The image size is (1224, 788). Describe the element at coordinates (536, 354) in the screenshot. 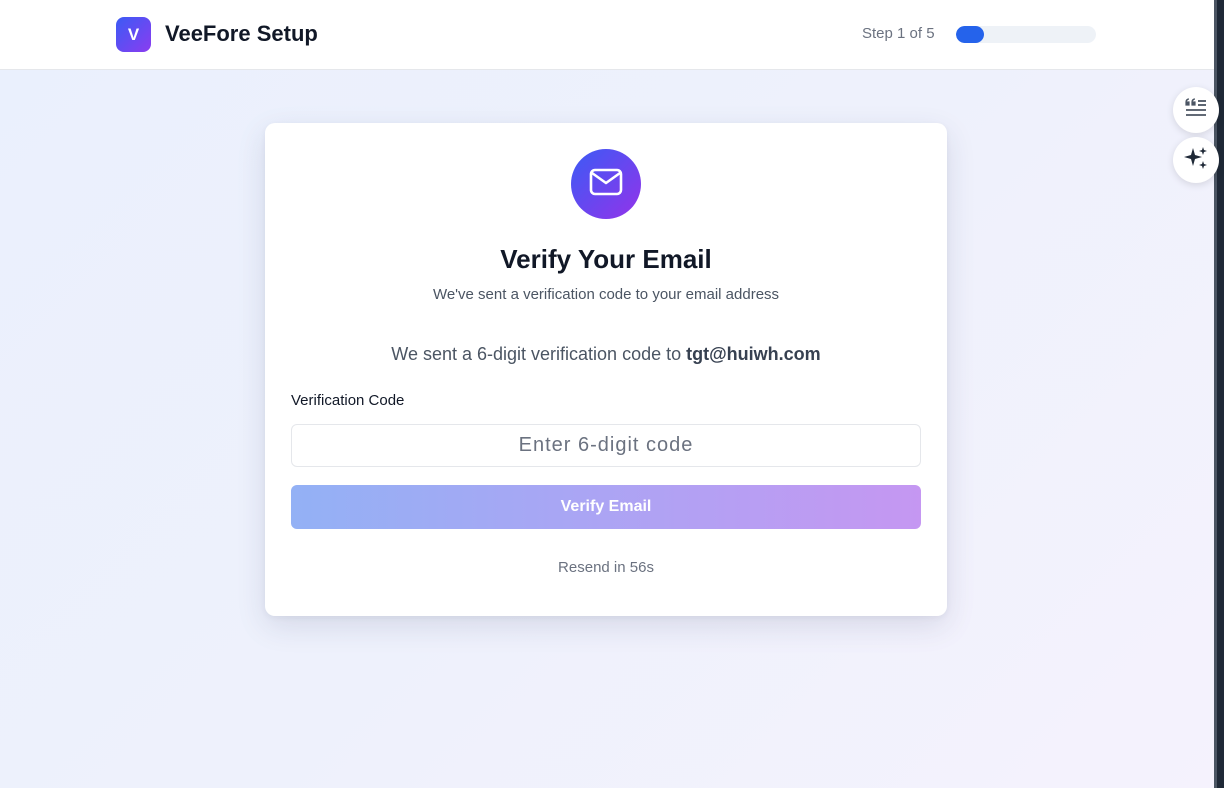

I see `sent-to-prefix: We sent a 6-digit verification code to` at that location.